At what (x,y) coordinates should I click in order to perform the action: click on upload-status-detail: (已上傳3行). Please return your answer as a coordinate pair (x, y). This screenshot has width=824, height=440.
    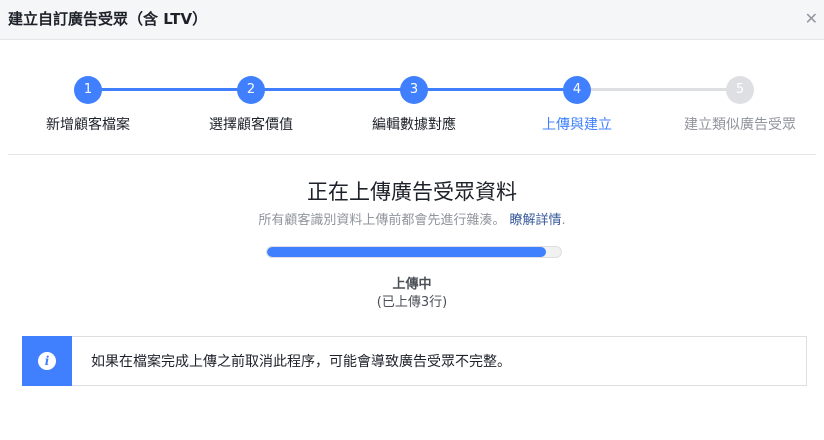
    Looking at the image, I should click on (412, 302).